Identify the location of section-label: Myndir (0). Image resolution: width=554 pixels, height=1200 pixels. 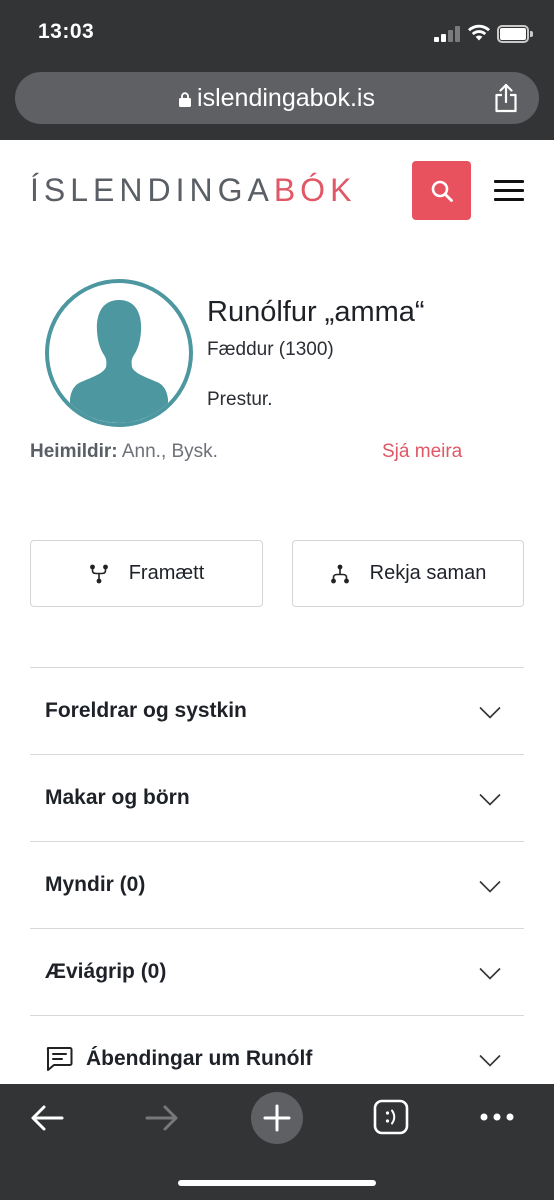
(95, 884).